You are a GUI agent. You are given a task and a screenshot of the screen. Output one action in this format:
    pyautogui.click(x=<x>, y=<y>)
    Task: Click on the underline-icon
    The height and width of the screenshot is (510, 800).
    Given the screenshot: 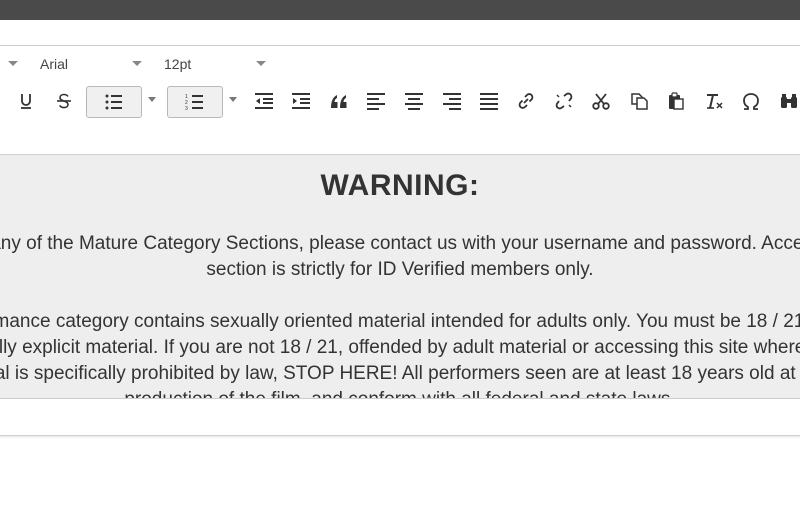 What is the action you would take?
    pyautogui.click(x=26, y=101)
    